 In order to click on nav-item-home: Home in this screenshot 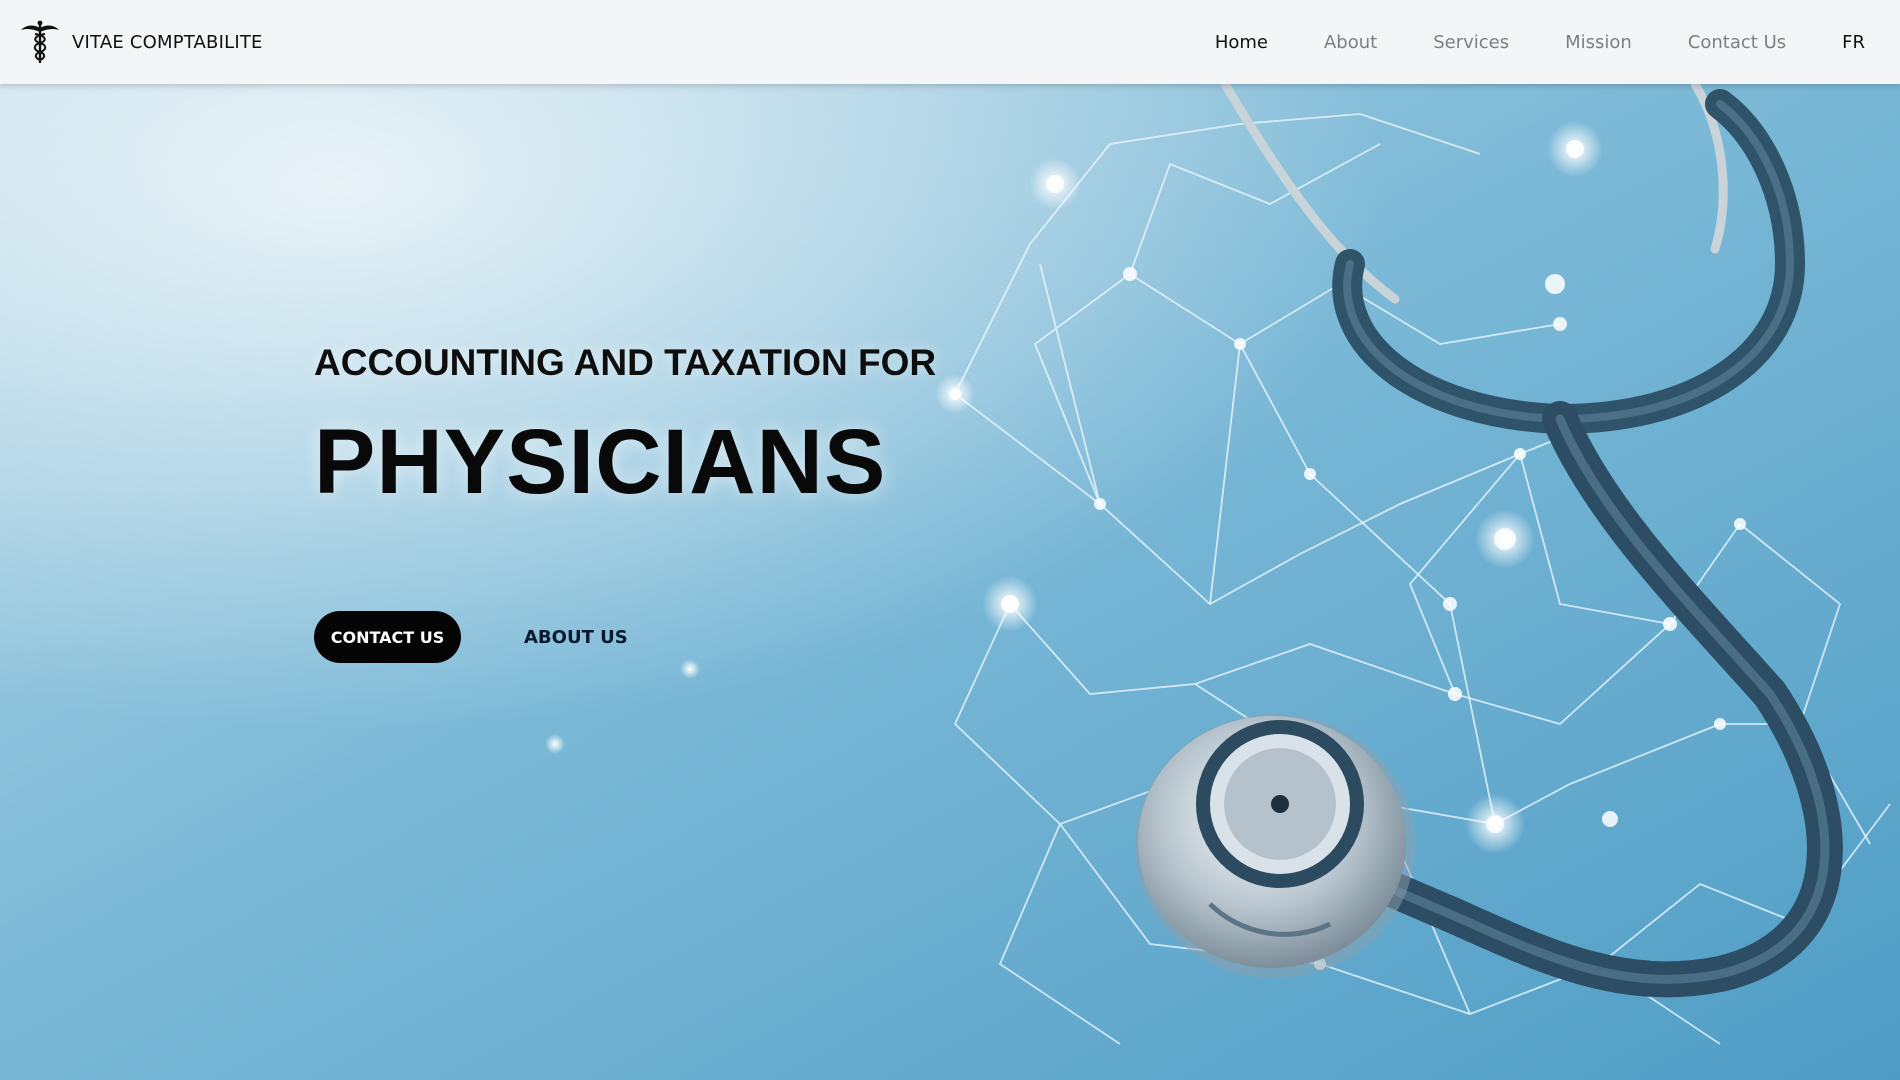, I will do `click(1241, 42)`.